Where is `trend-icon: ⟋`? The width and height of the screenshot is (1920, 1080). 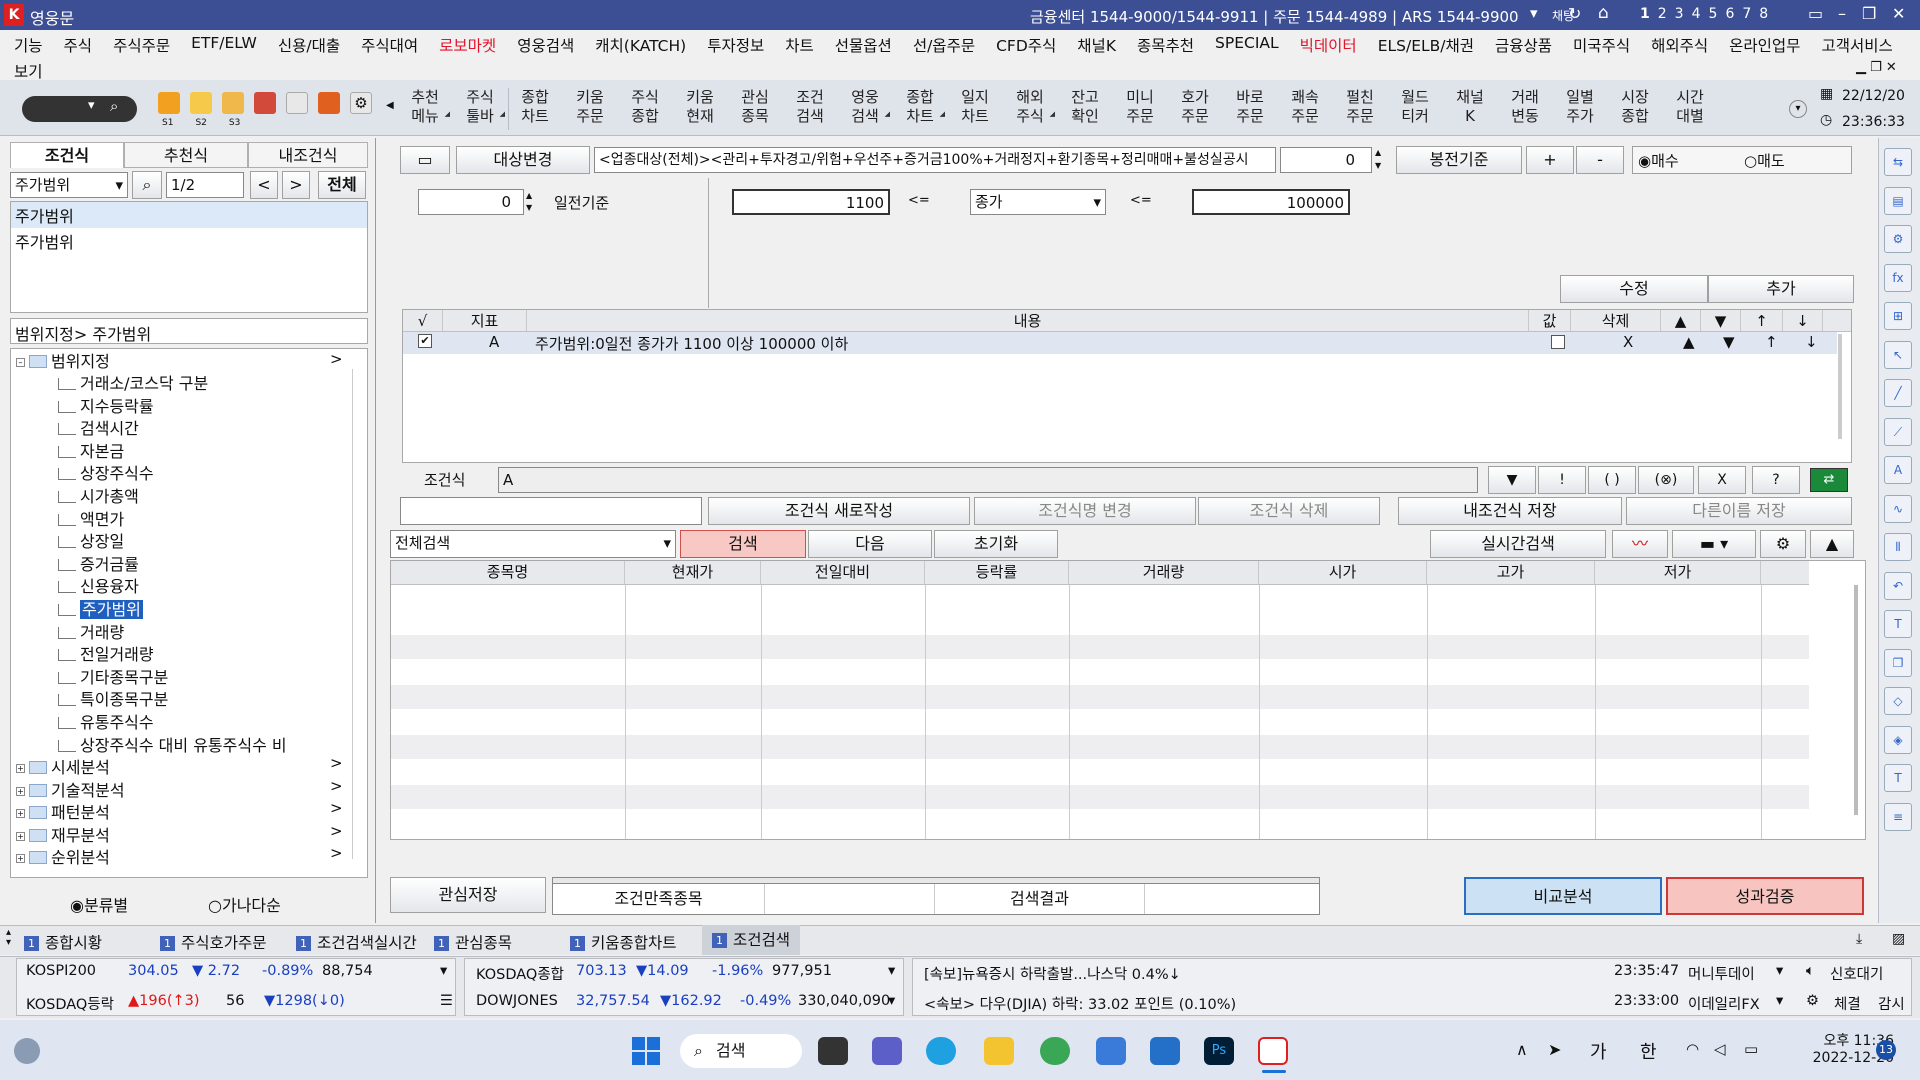
trend-icon: ⟋ is located at coordinates (1898, 431).